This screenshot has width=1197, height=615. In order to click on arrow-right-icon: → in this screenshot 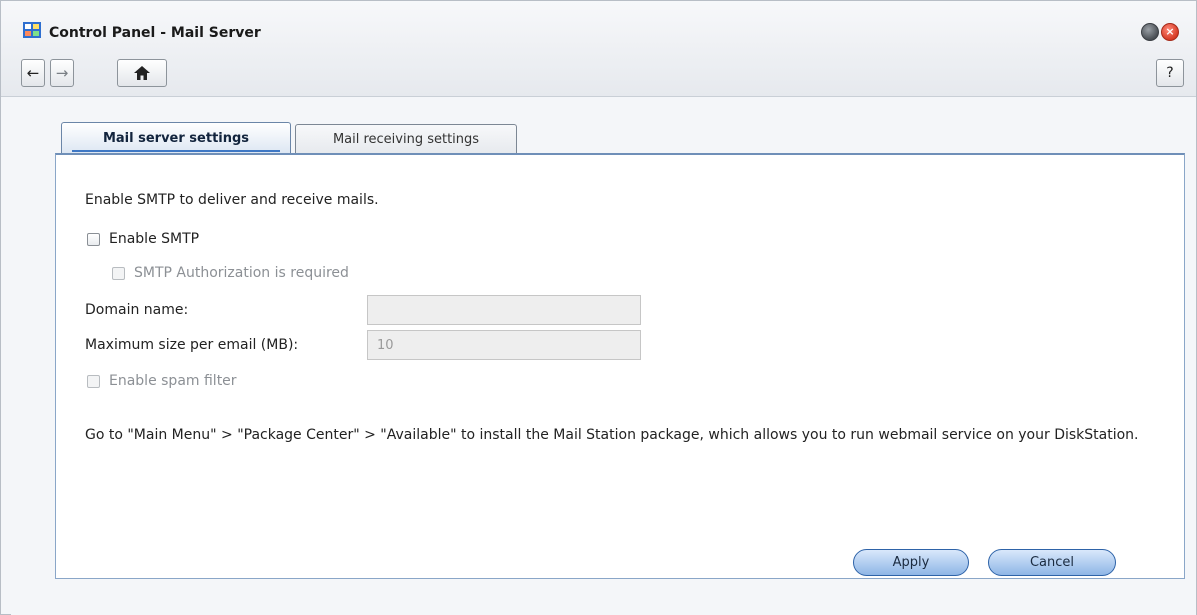, I will do `click(62, 73)`.